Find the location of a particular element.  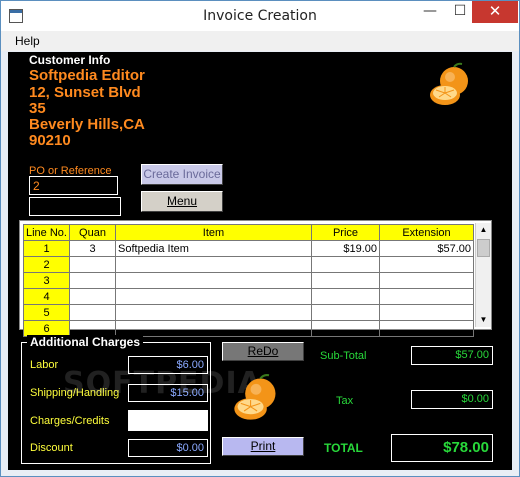

header-extension: Extension is located at coordinates (426, 232).